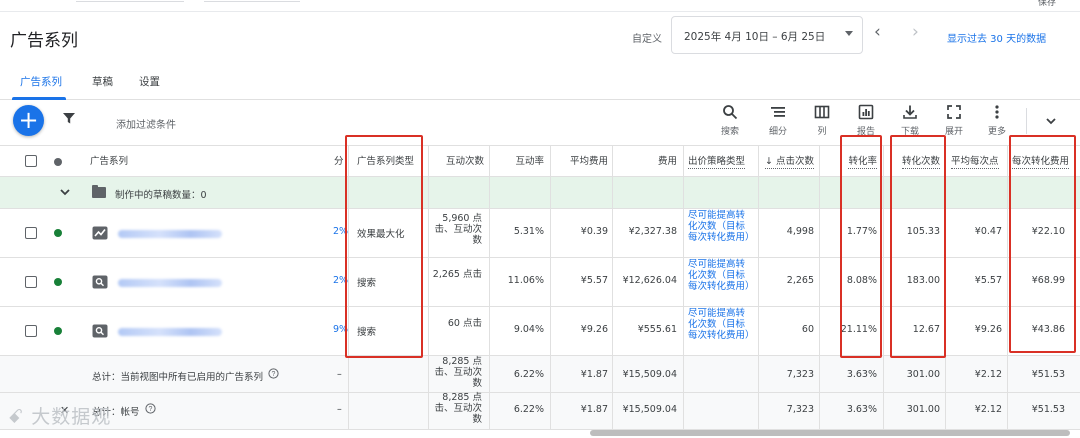 This screenshot has height=438, width=1080. What do you see at coordinates (102, 81) in the screenshot?
I see `tab-drafts: 草稿` at bounding box center [102, 81].